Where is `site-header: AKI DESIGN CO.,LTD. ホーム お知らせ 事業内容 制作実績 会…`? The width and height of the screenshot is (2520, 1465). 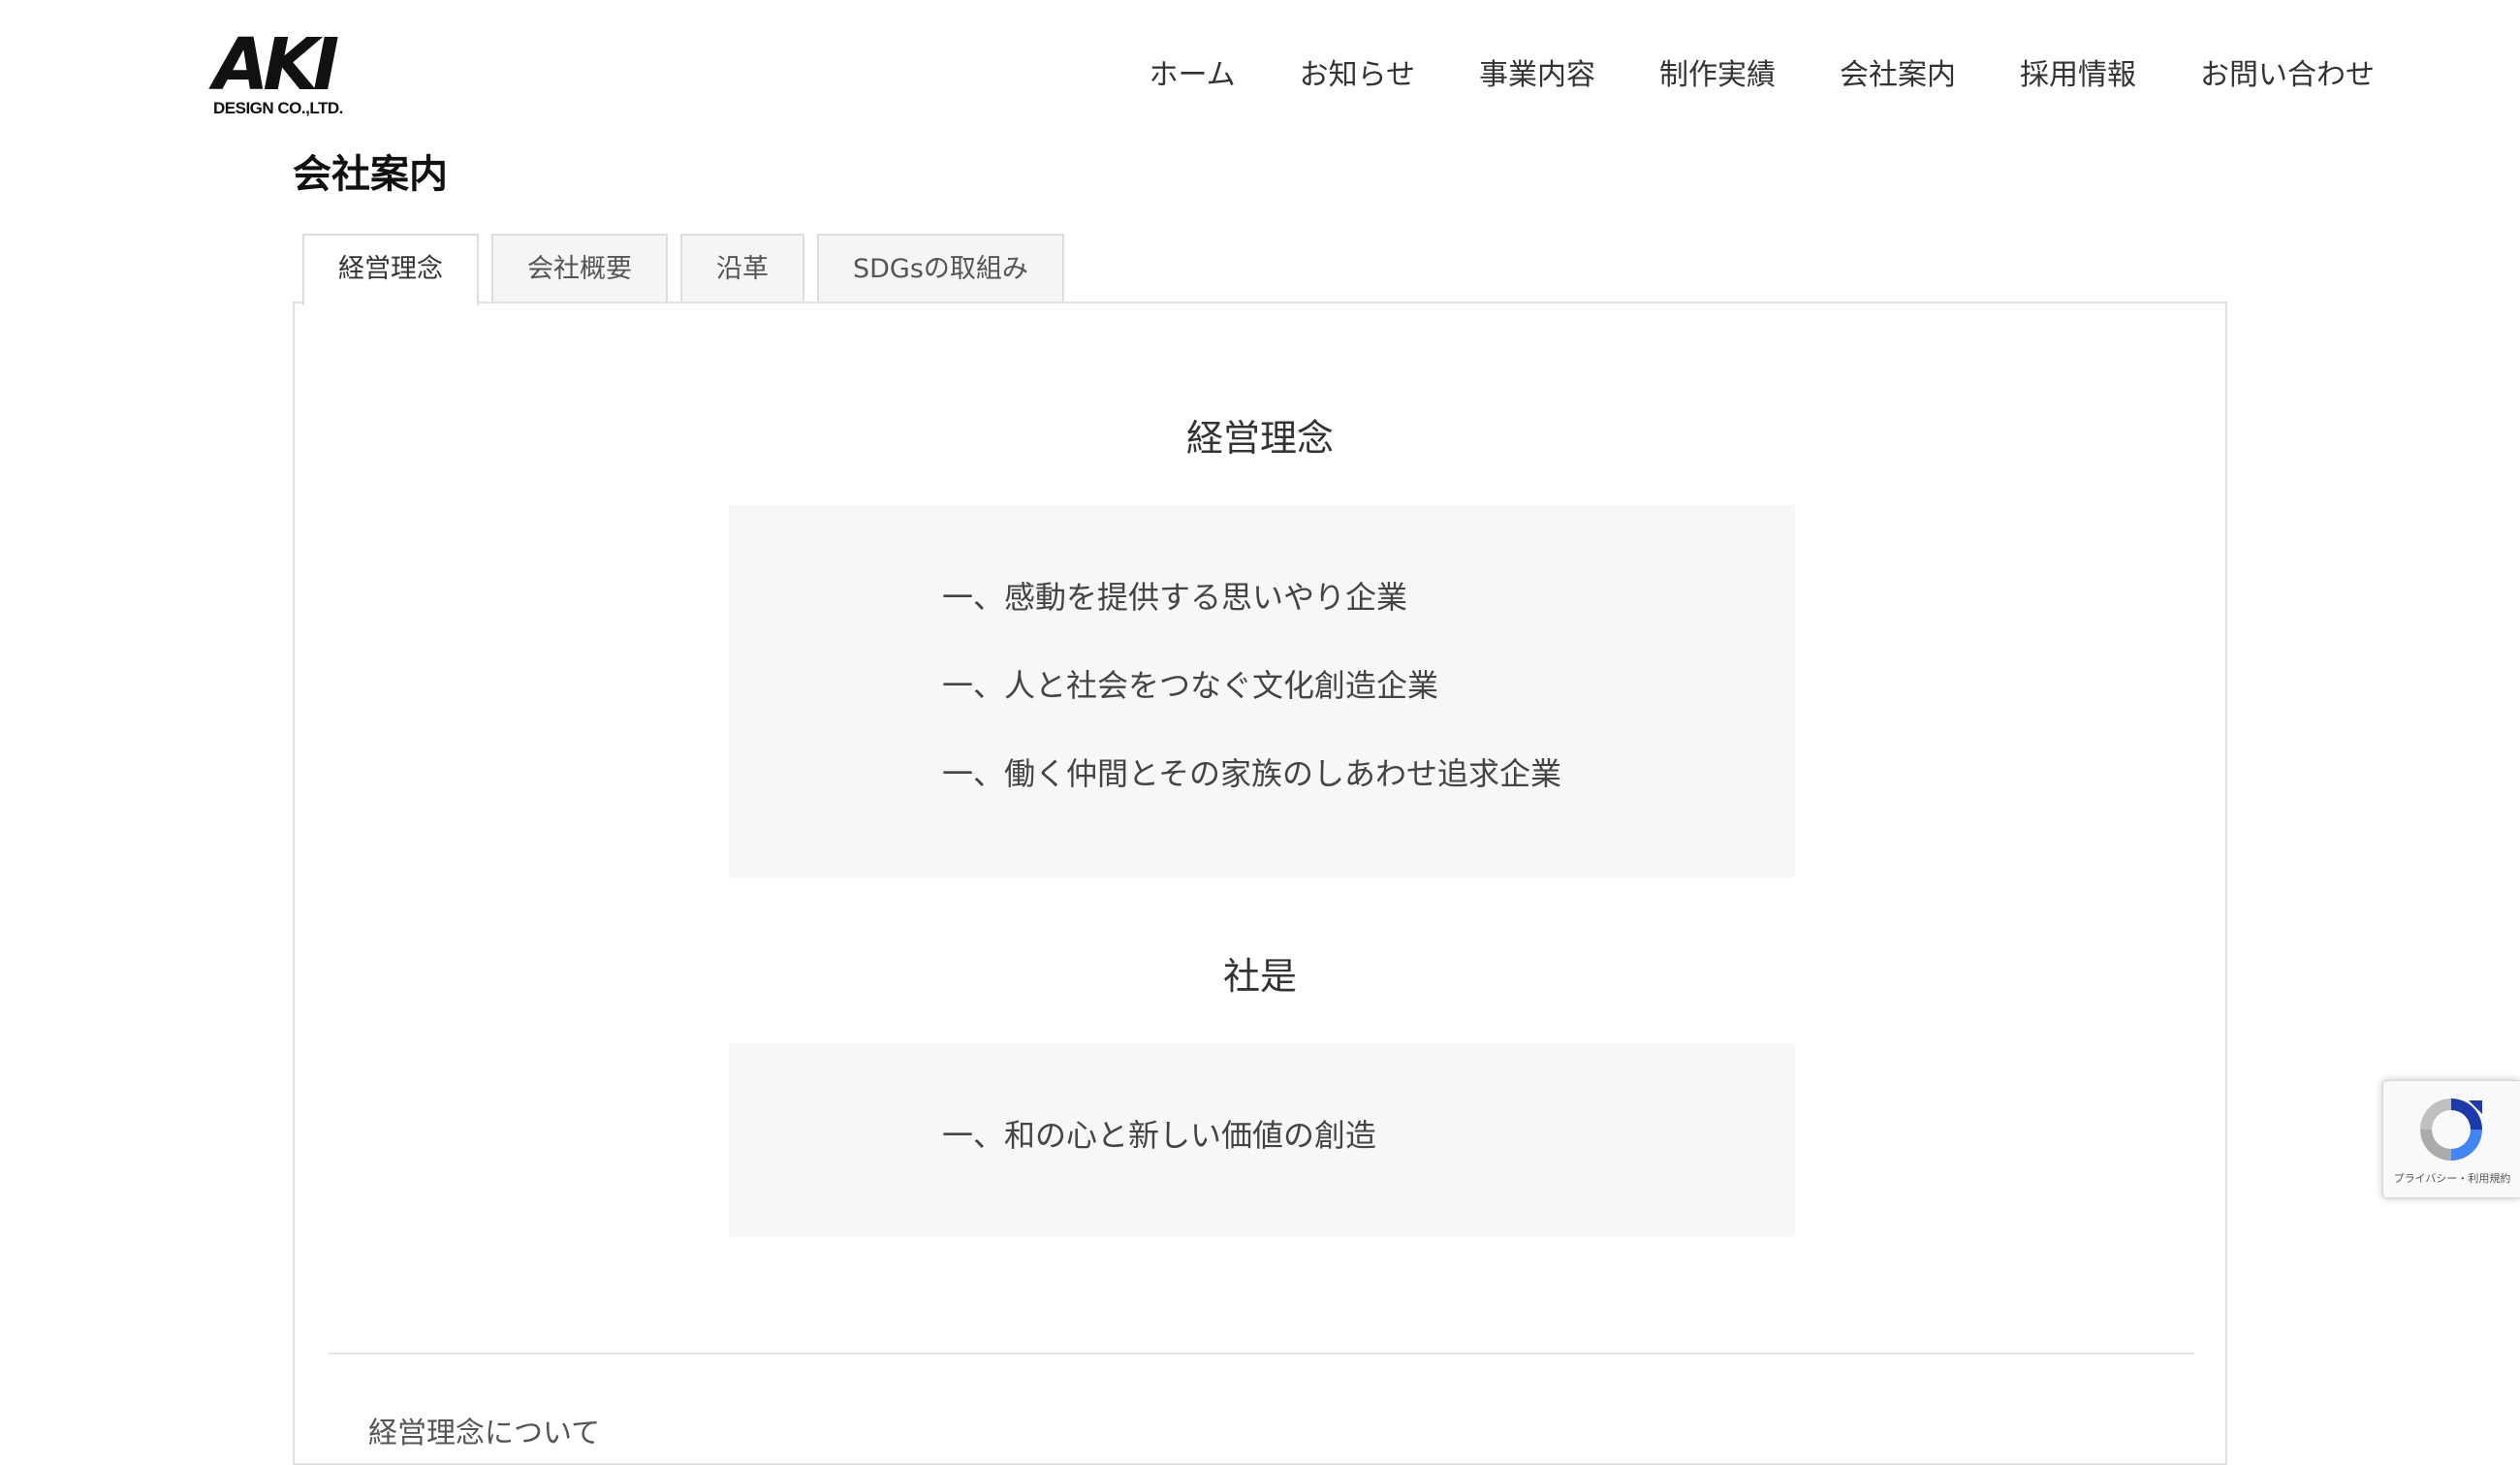 site-header: AKI DESIGN CO.,LTD. ホーム お知らせ 事業内容 制作実績 会… is located at coordinates (1260, 72).